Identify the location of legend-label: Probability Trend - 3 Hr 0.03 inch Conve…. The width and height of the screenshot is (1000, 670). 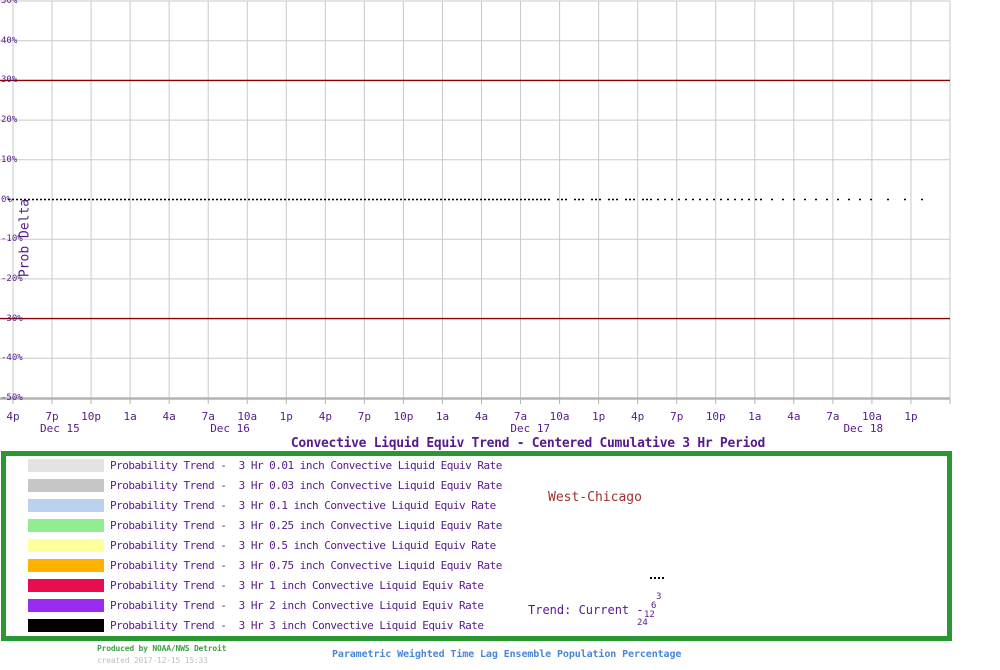
(306, 485).